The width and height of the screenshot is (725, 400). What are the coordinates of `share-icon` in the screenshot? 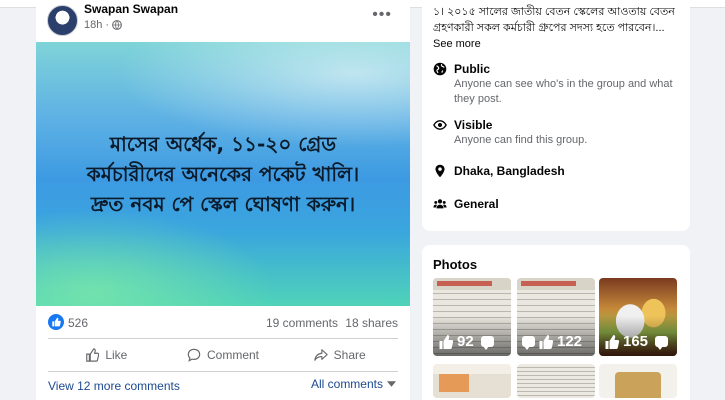 It's located at (320, 355).